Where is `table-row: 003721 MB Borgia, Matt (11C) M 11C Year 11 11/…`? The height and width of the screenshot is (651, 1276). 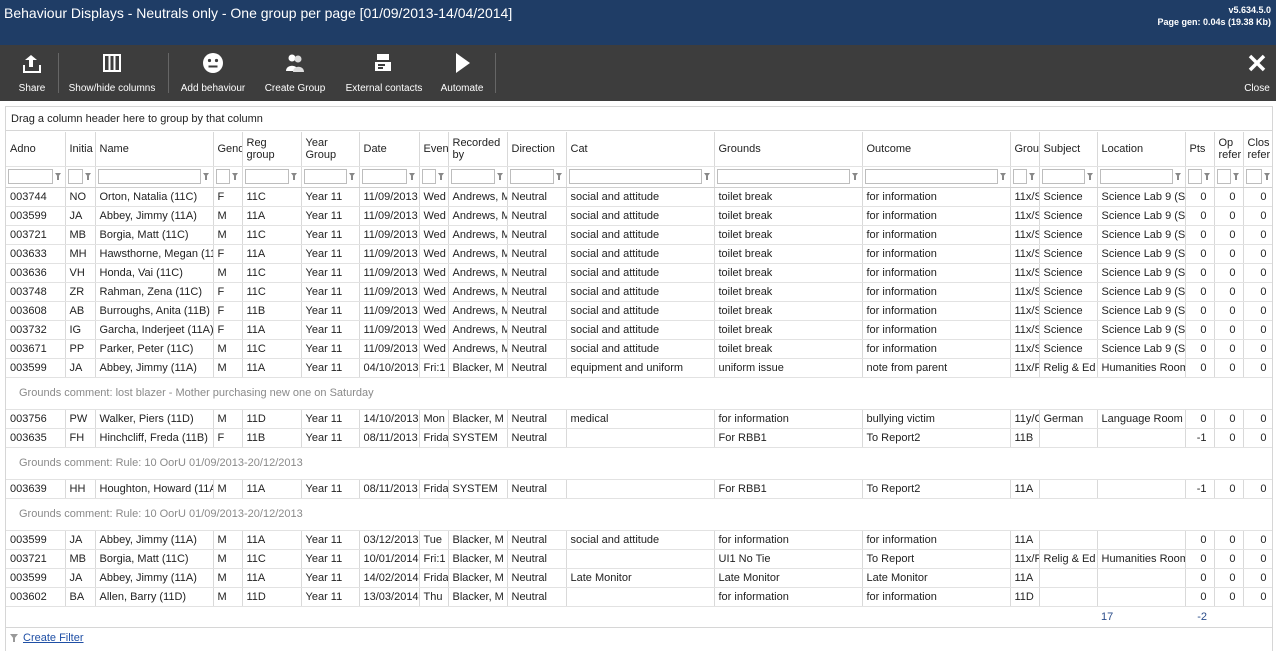 table-row: 003721 MB Borgia, Matt (11C) M 11C Year 11 11/… is located at coordinates (639, 235).